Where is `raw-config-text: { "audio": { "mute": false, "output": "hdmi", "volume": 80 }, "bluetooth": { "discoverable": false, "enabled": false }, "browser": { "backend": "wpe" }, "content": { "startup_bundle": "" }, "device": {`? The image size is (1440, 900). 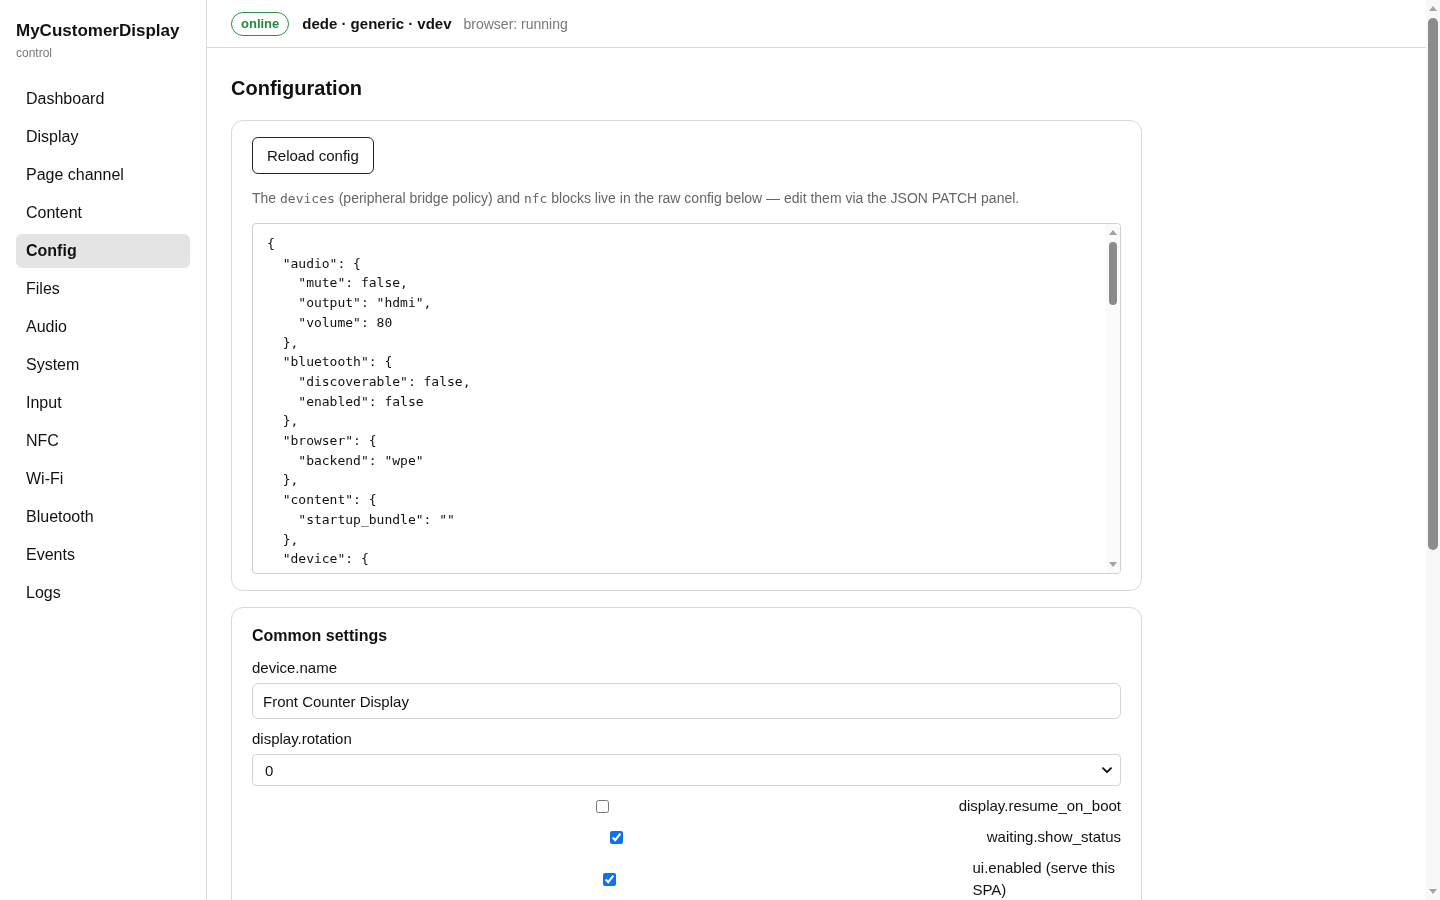 raw-config-text: { "audio": { "mute": false, "output": "hdmi", "volume": 80 }, "bluetooth": { "discoverable": false, "enabled": false }, "browser": { "backend": "wpe" }, "content": { "startup_bundle": "" }, "device": { is located at coordinates (369, 402).